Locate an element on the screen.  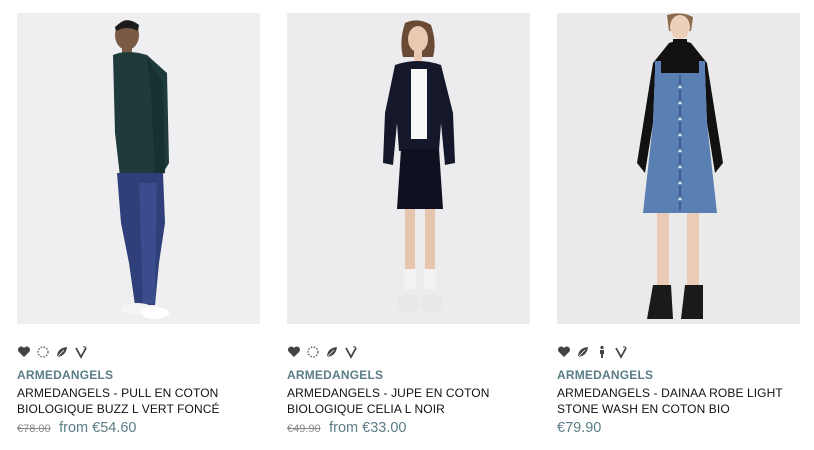
old-price: €49.90 is located at coordinates (304, 429).